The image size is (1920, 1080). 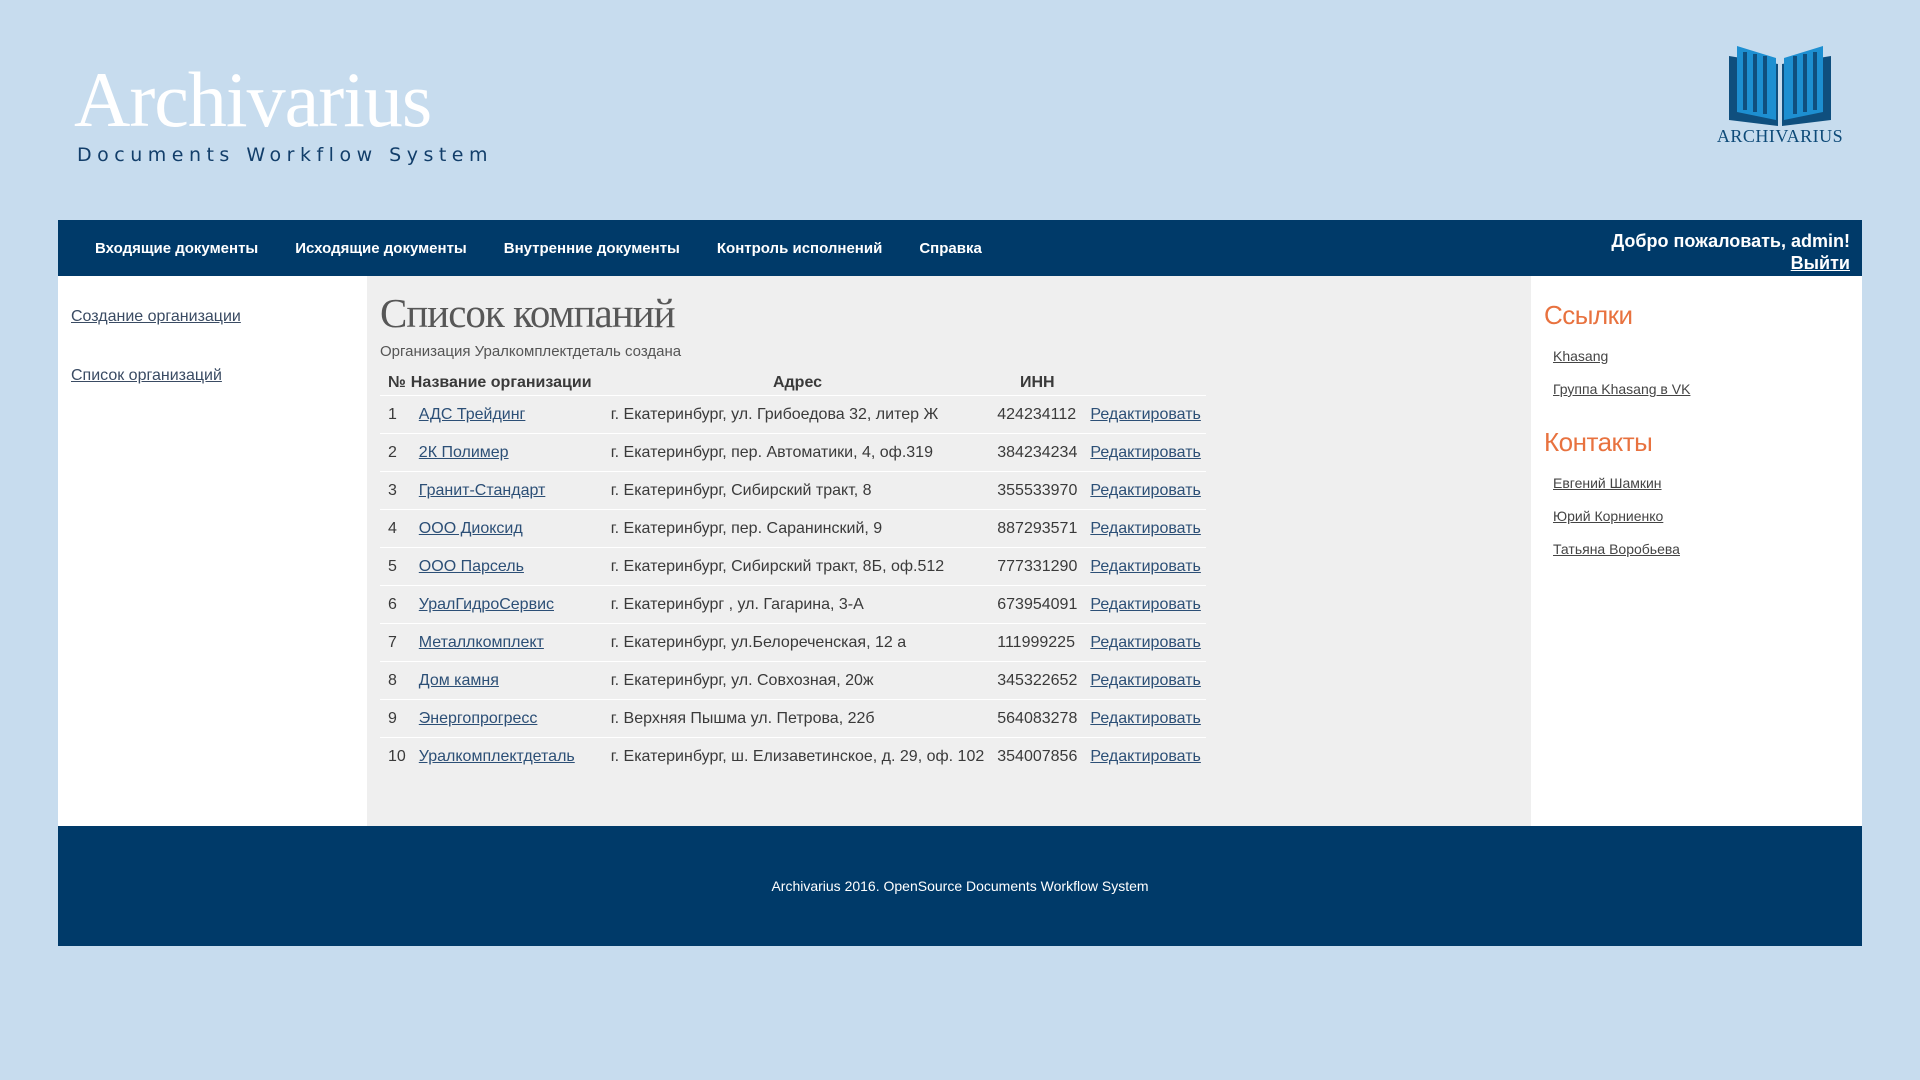 I want to click on table-cell: Гранит-Стандарт, so click(x=506, y=490).